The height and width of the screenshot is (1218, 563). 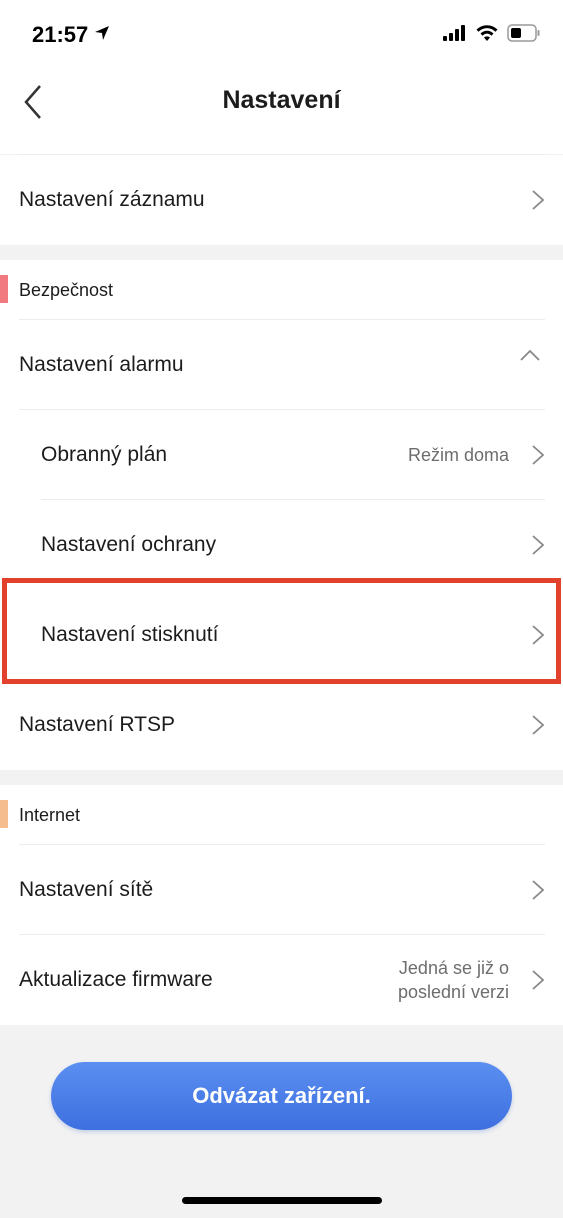 I want to click on section-internet-label: Internet, so click(x=50, y=815).